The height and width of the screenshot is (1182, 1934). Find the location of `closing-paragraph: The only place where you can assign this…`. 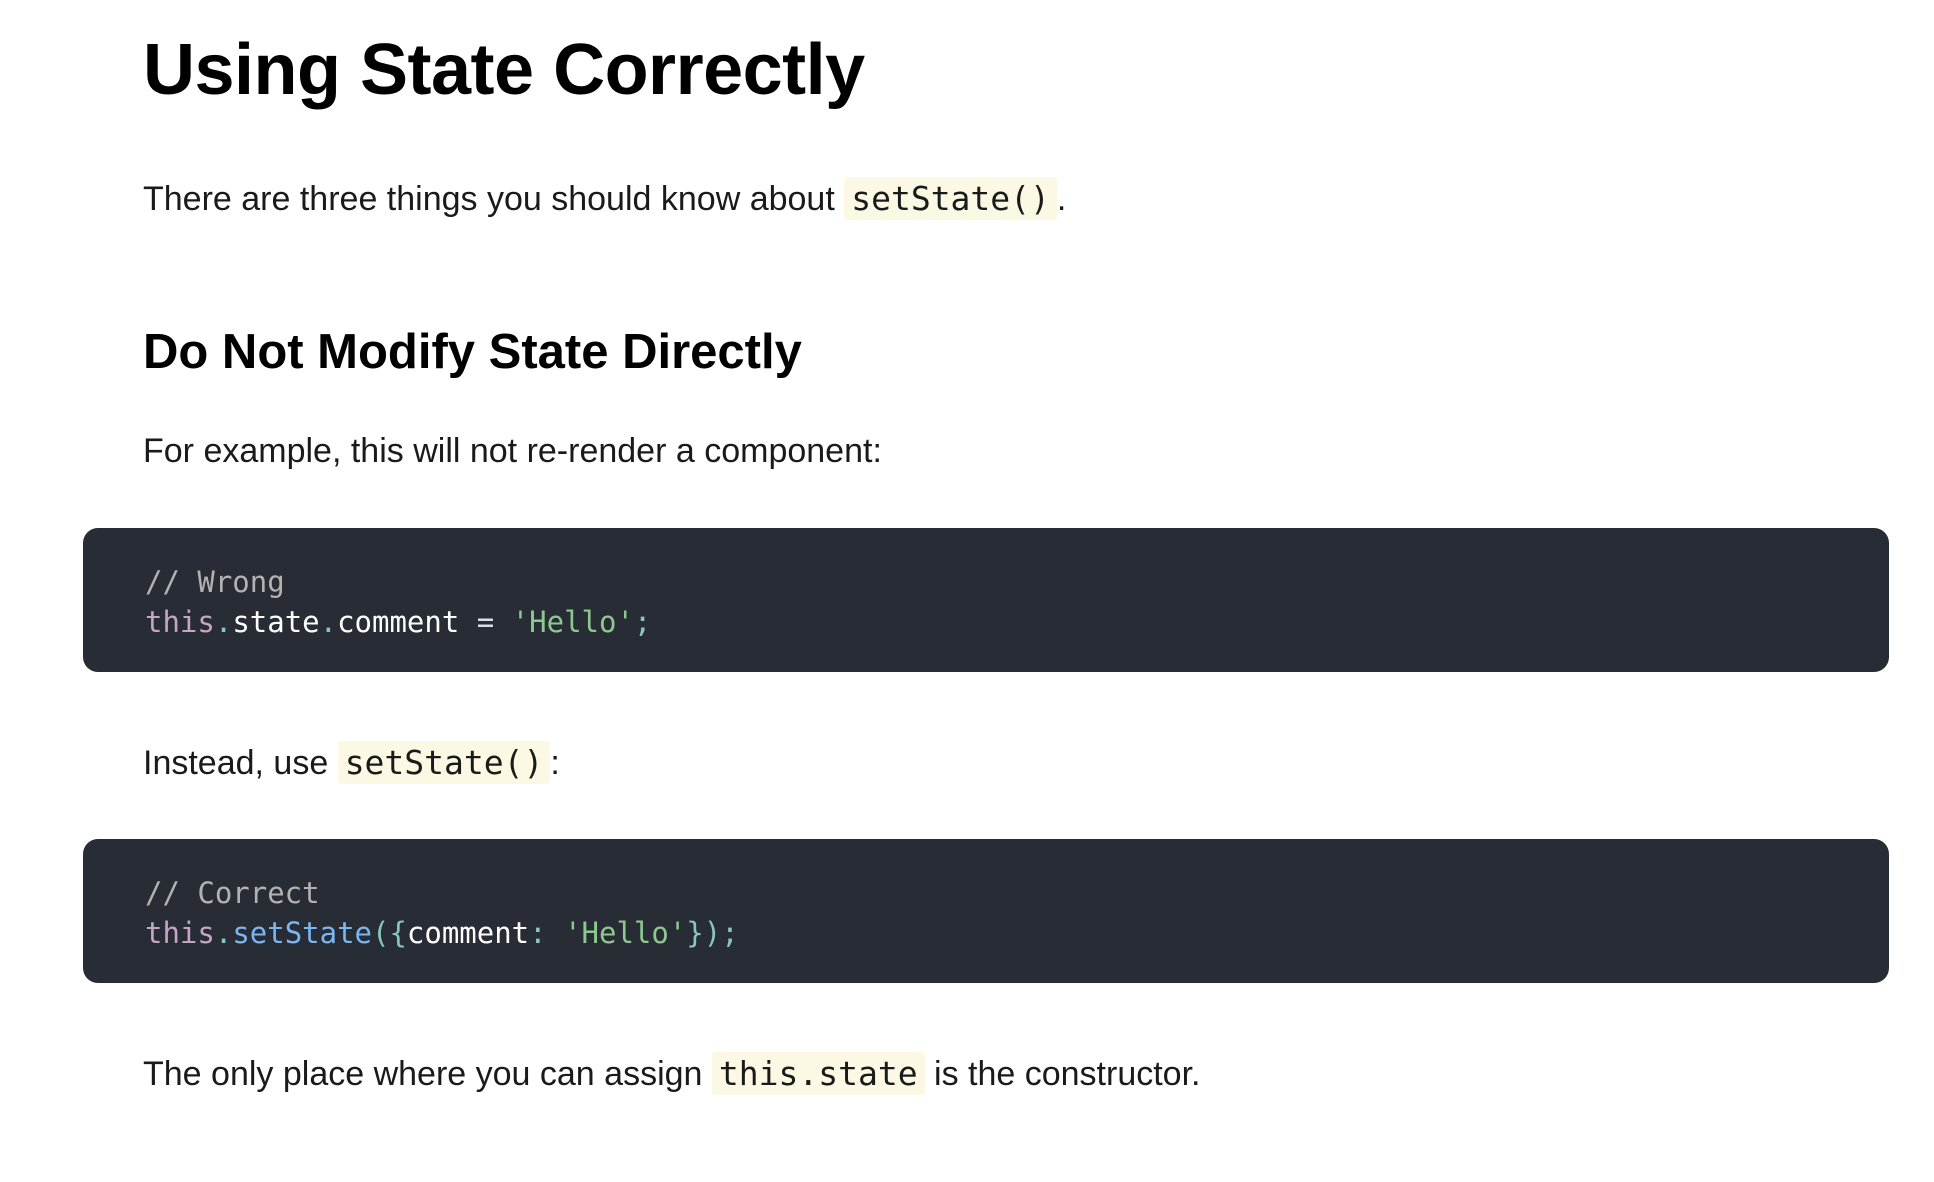

closing-paragraph: The only place where you can assign this… is located at coordinates (671, 1074).